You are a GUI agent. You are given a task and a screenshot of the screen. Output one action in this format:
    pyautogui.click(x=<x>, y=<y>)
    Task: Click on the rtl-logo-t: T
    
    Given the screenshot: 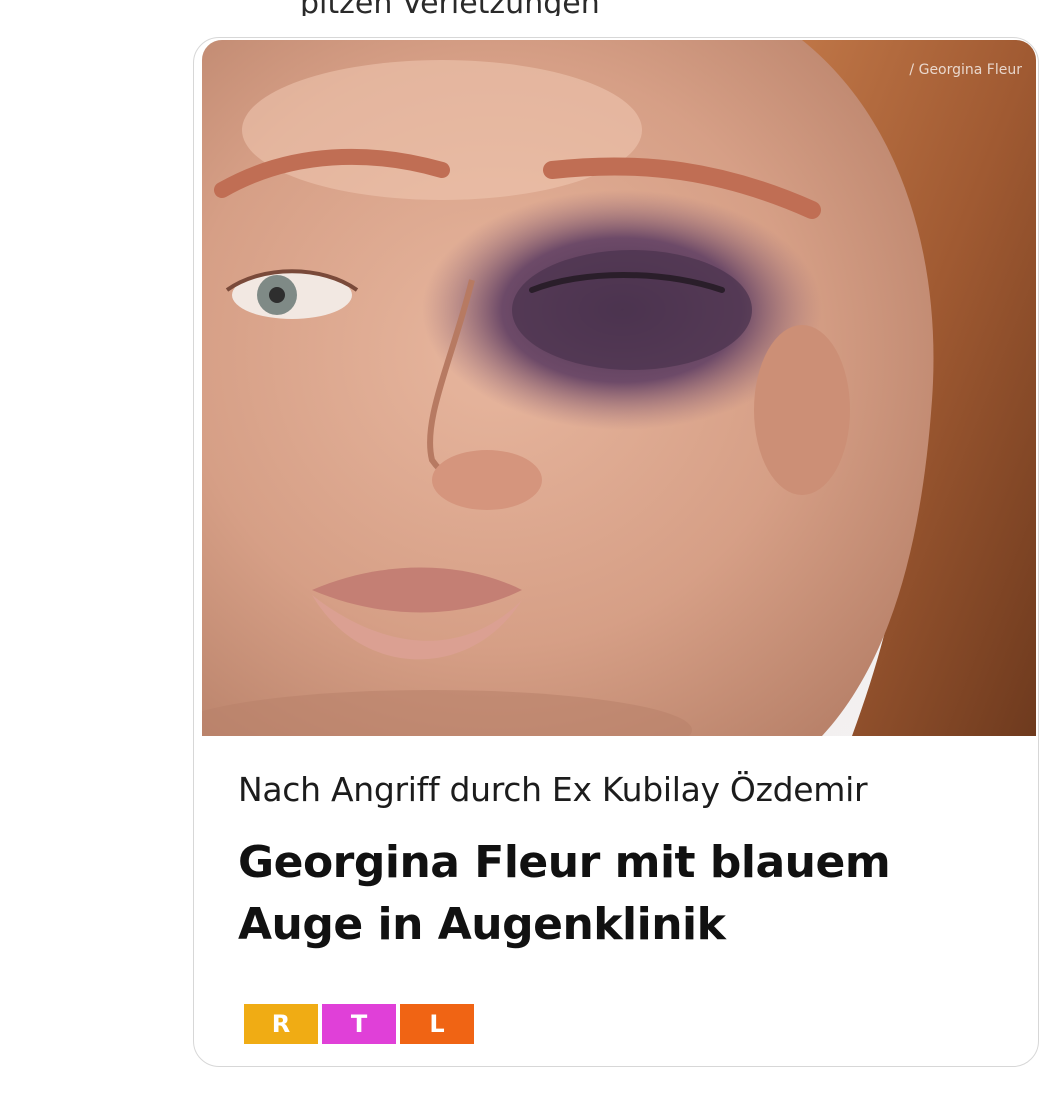 What is the action you would take?
    pyautogui.click(x=359, y=1024)
    